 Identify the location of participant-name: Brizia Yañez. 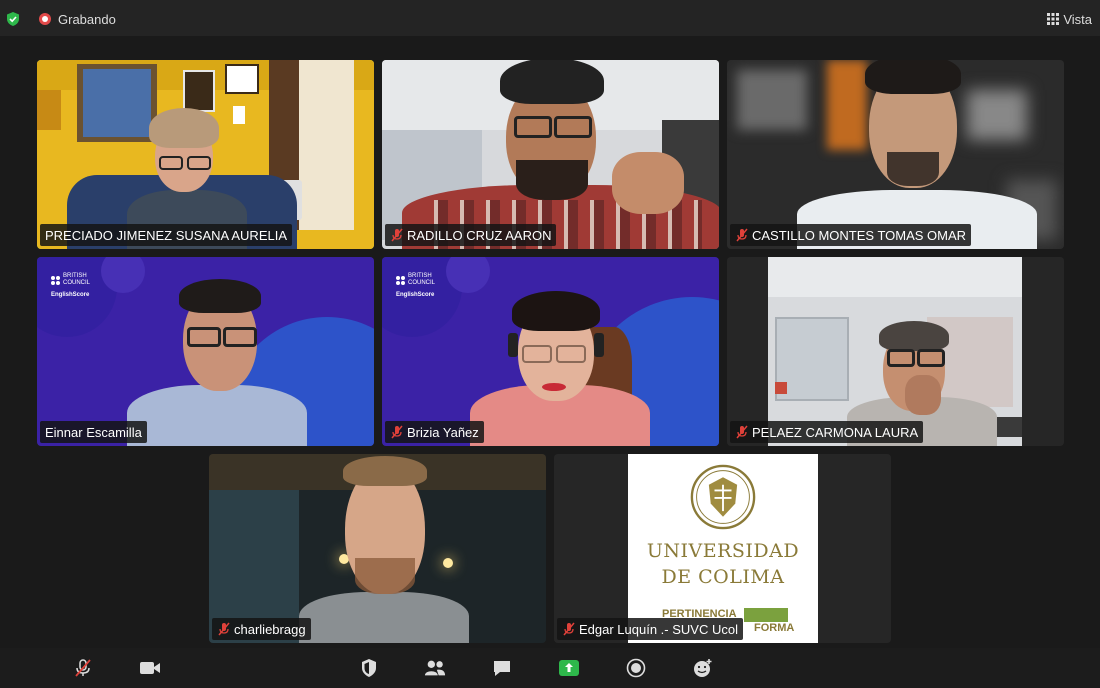
(443, 432).